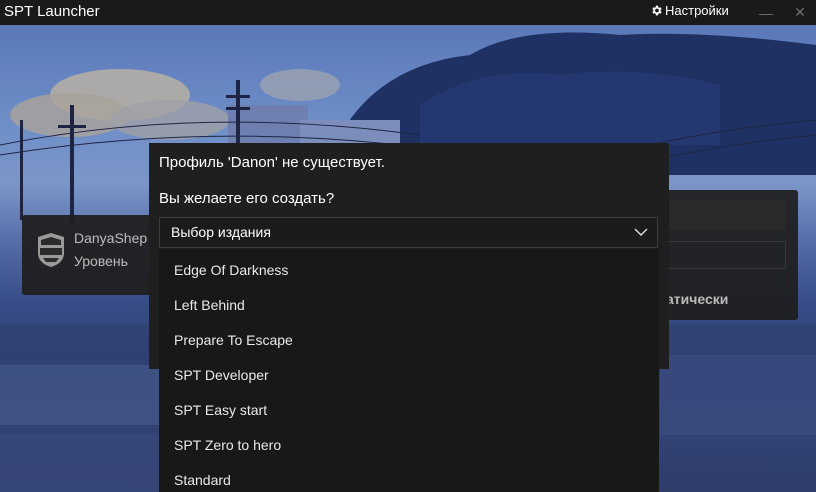 This screenshot has height=492, width=816. I want to click on edition-option-spt-developer: SPT Developer, so click(221, 375).